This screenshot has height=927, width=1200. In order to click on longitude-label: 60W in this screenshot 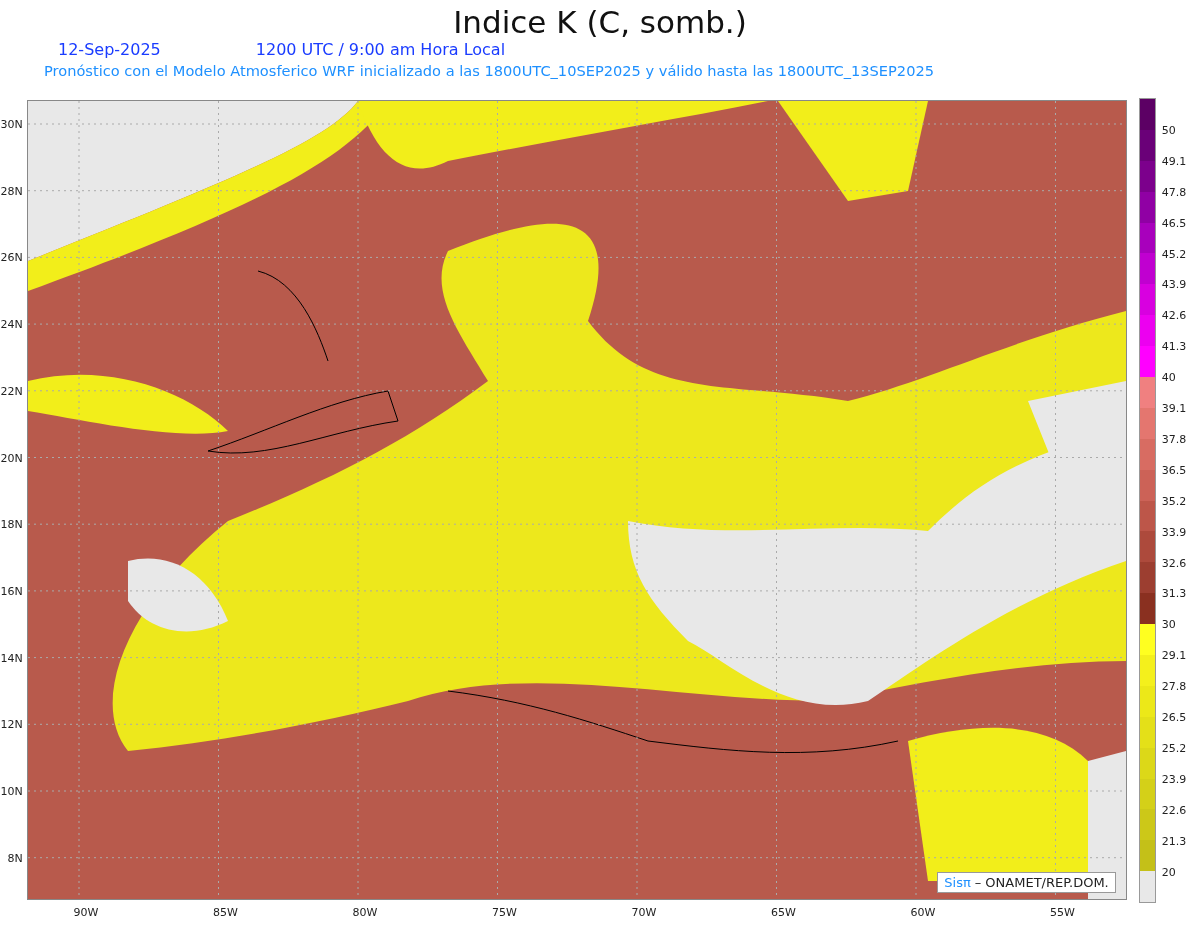, I will do `click(923, 912)`.